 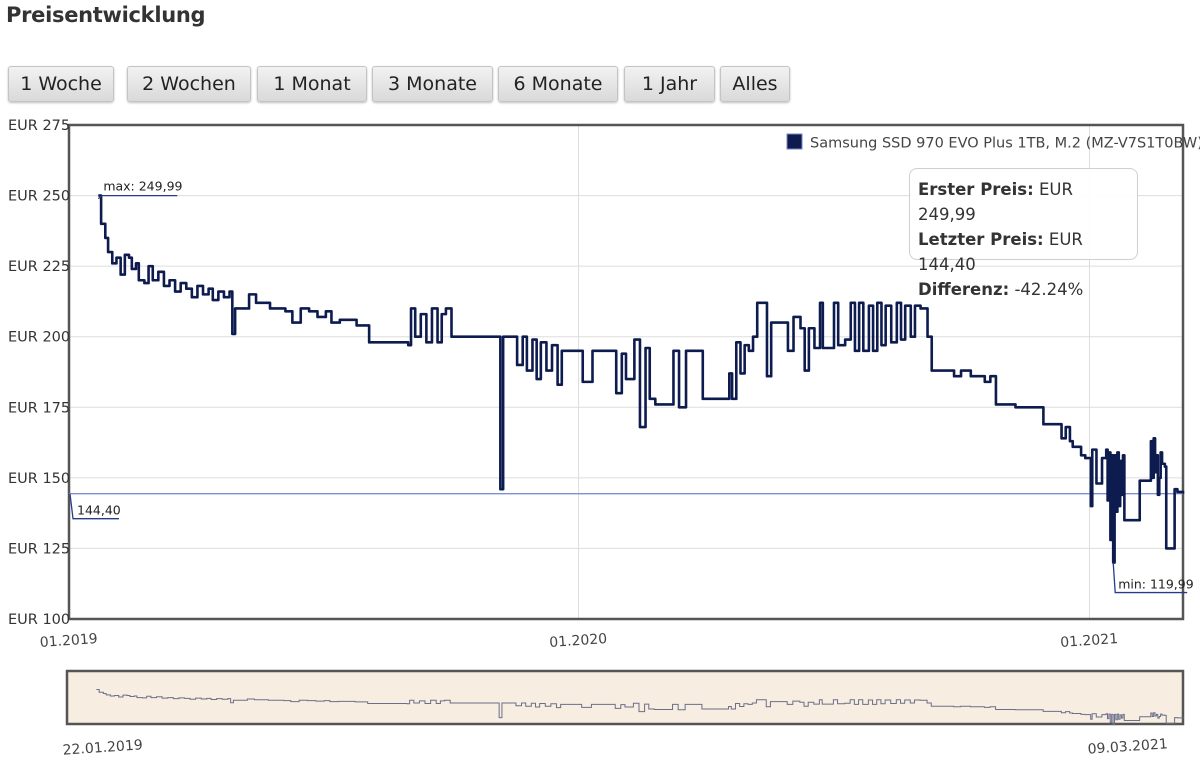 I want to click on difference-label: Differenz:, so click(x=964, y=289).